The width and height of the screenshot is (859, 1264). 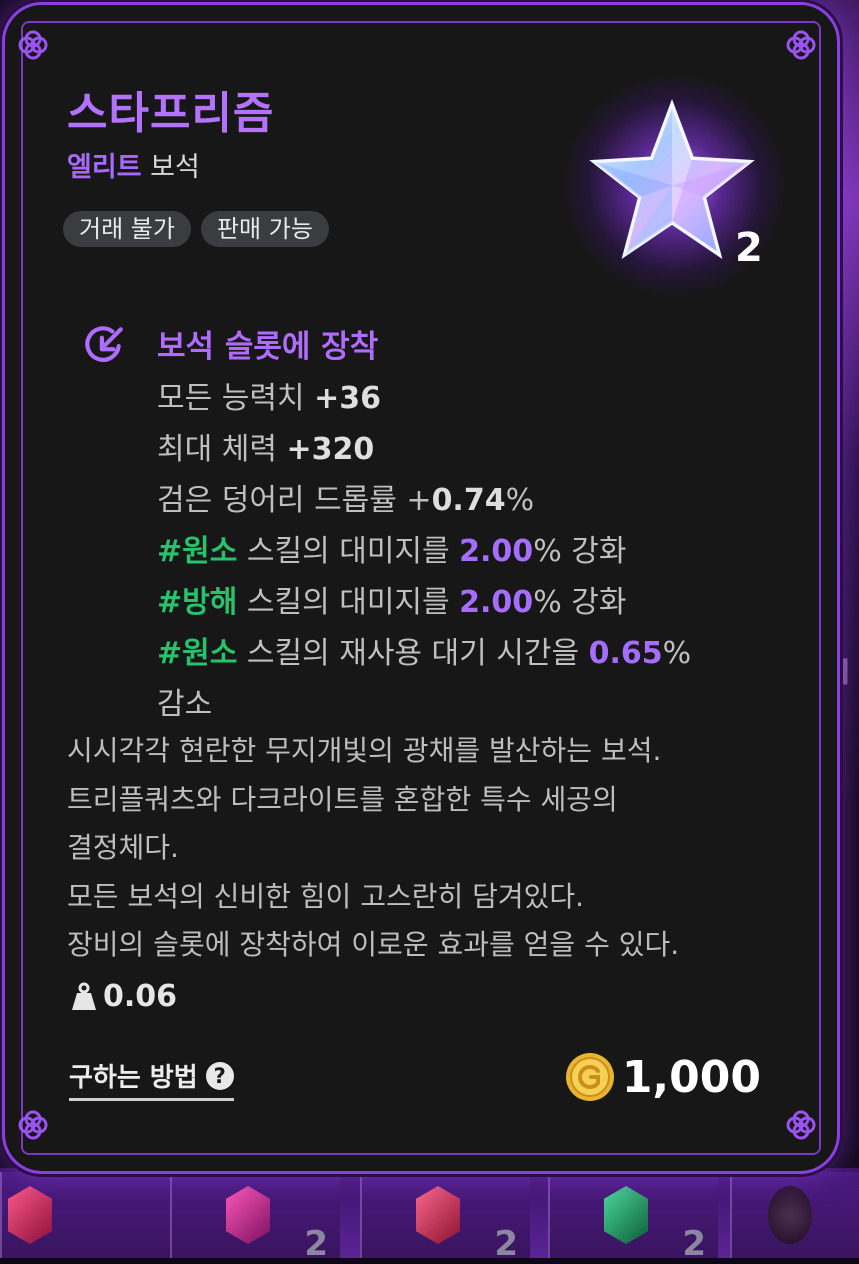 I want to click on item-weight: 0.06, so click(x=124, y=996).